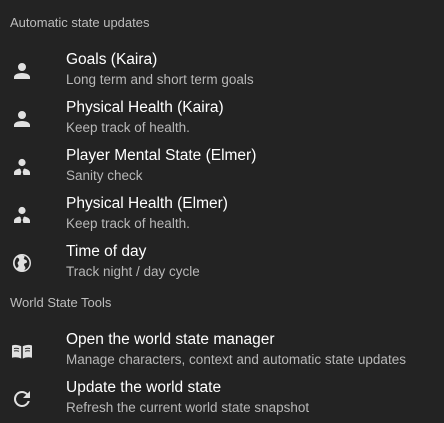  I want to click on section-header-world-state-tools: World State Tools, so click(61, 302).